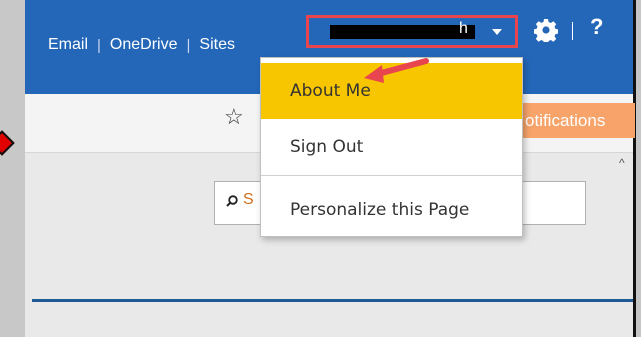 Image resolution: width=641 pixels, height=337 pixels. Describe the element at coordinates (391, 210) in the screenshot. I see `menu-item-personalize-page: Personalize this Page` at that location.